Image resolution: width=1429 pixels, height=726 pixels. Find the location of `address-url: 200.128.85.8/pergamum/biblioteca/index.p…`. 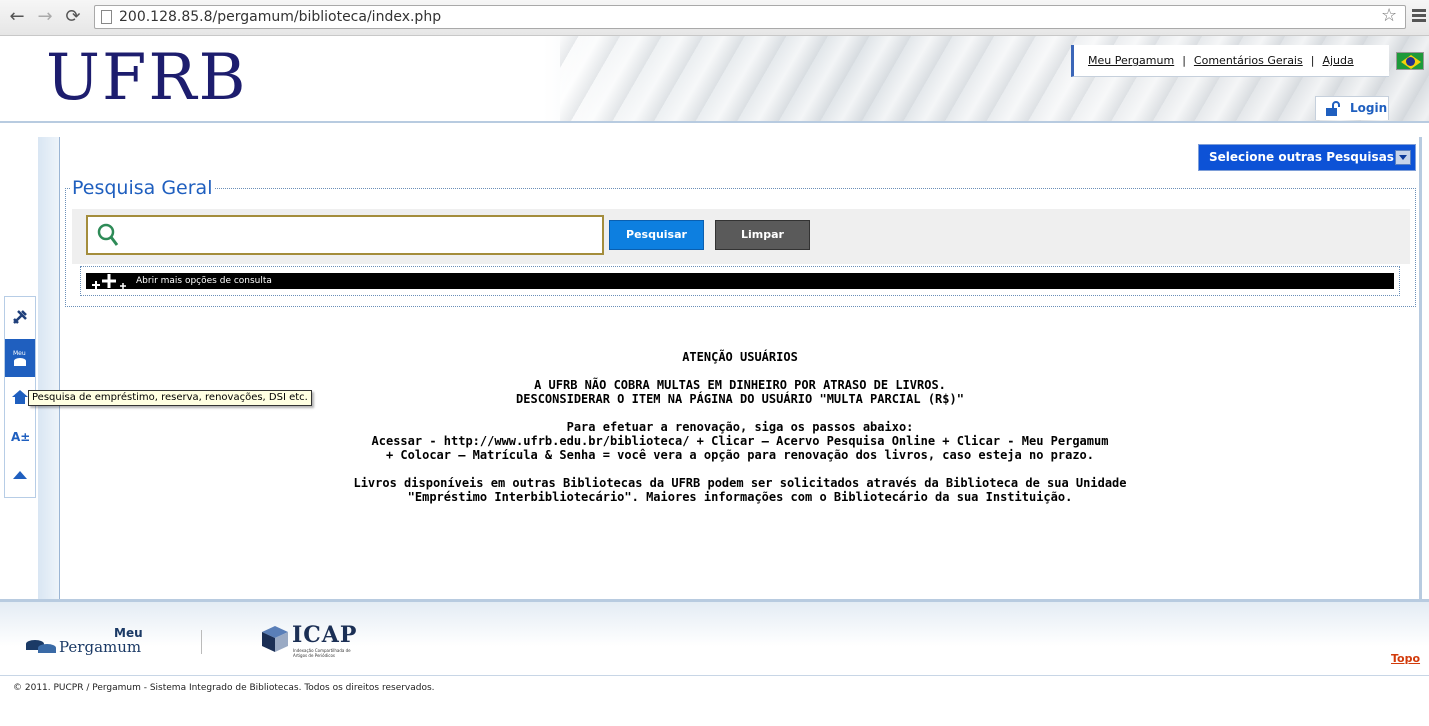

address-url: 200.128.85.8/pergamum/biblioteca/index.p… is located at coordinates (280, 17).